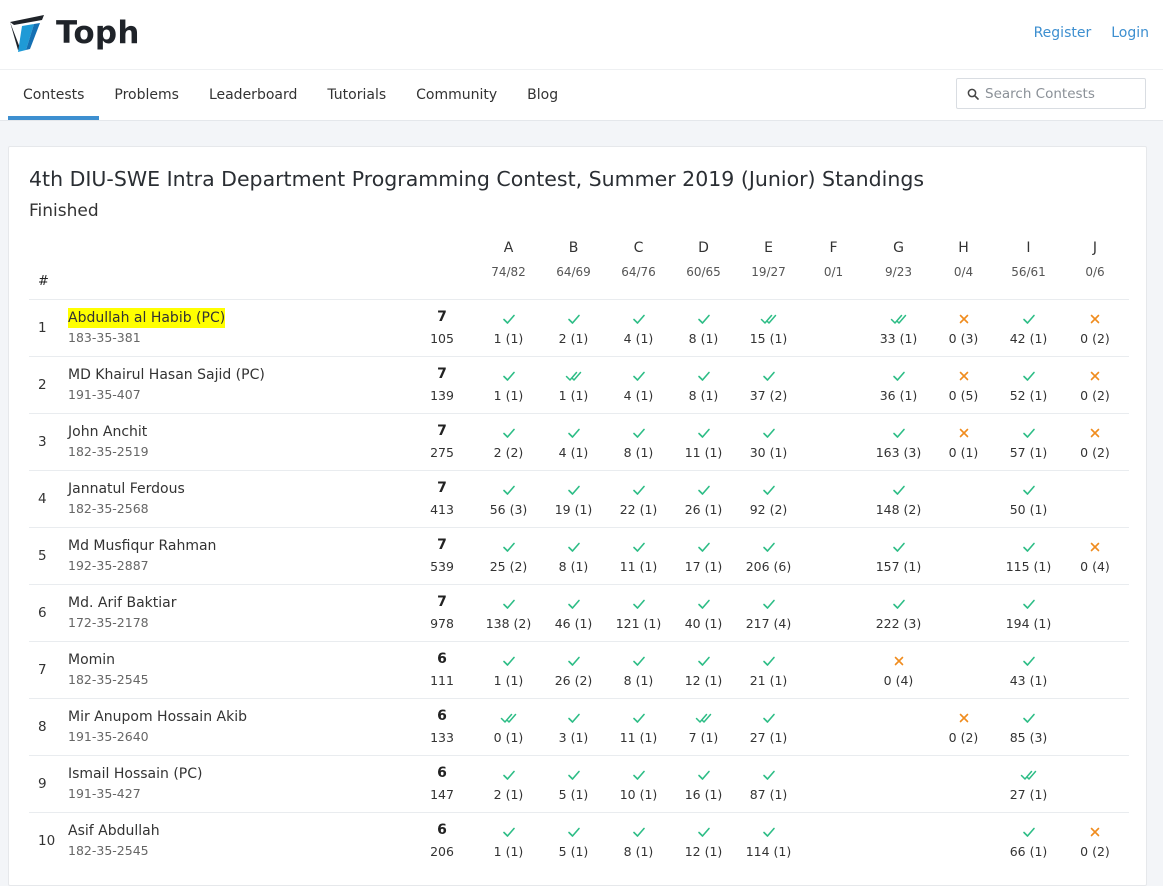 The image size is (1163, 886). Describe the element at coordinates (166, 375) in the screenshot. I see `contestant-name: MD Khairul Hasan Sajid (PC)` at that location.